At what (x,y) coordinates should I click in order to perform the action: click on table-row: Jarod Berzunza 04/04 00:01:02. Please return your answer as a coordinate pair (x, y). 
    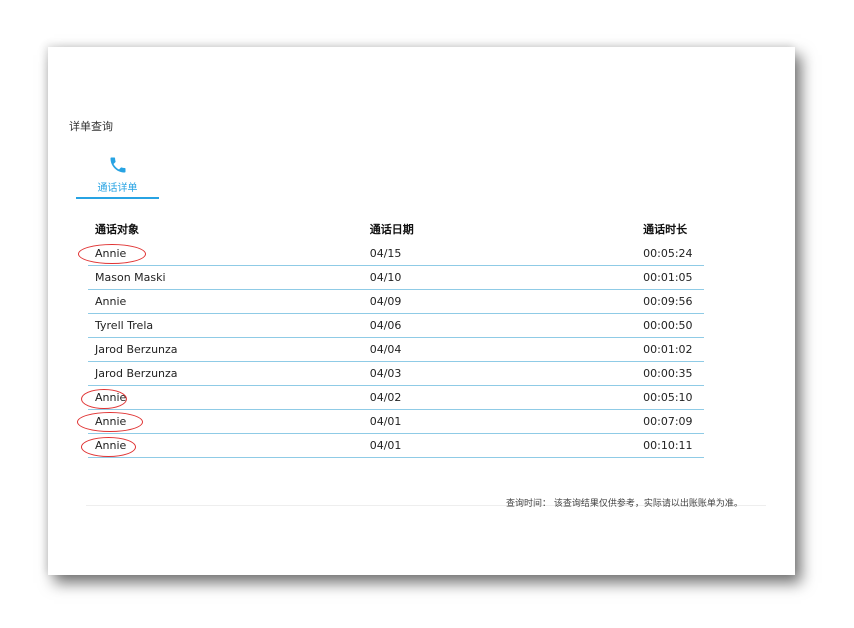
    Looking at the image, I should click on (396, 350).